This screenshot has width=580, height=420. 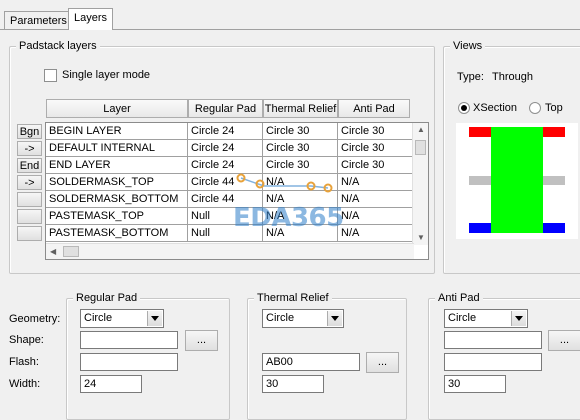 I want to click on top-pad-left, so click(x=481, y=132).